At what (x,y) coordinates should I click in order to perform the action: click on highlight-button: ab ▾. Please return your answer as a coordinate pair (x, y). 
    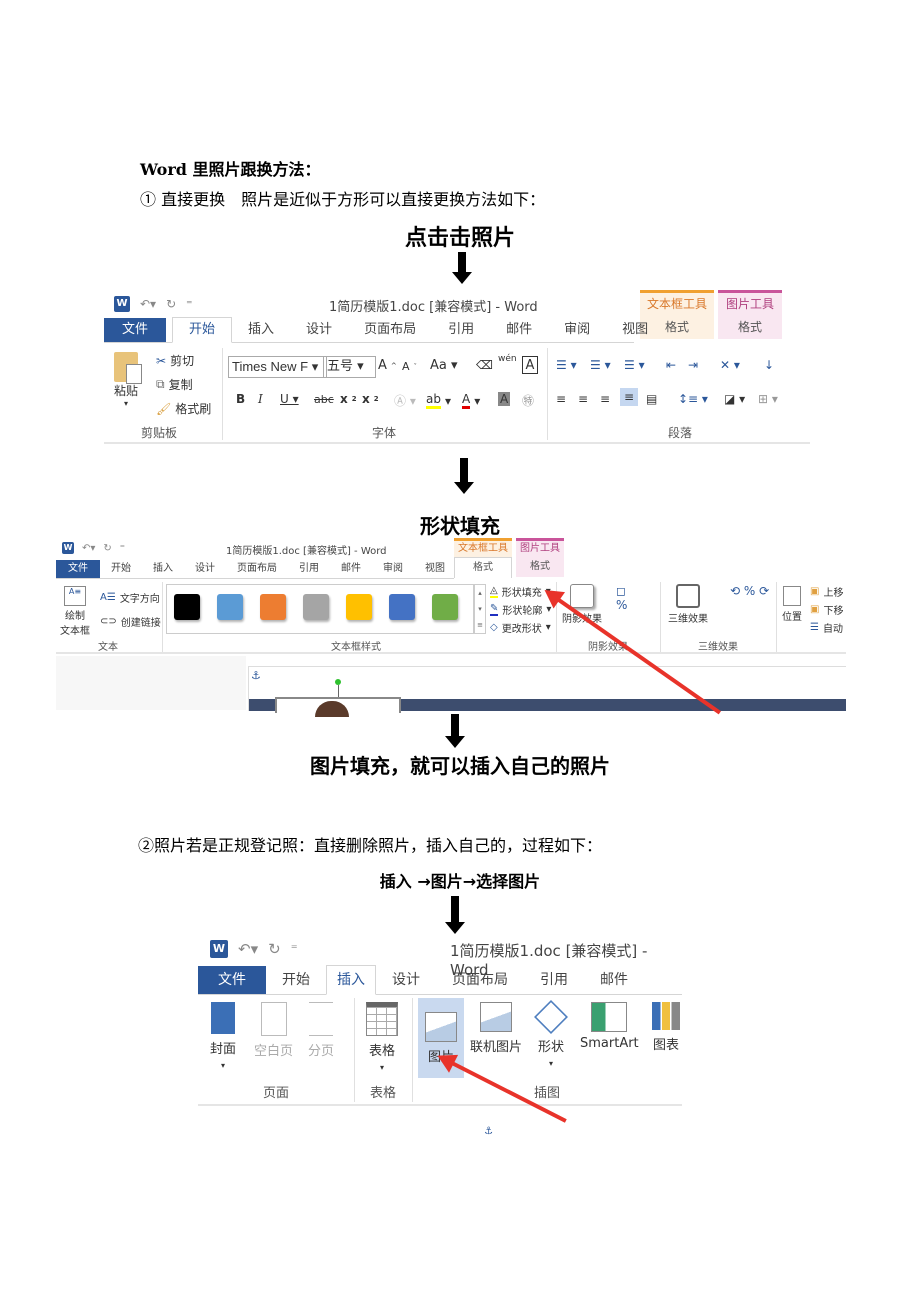
    Looking at the image, I should click on (438, 400).